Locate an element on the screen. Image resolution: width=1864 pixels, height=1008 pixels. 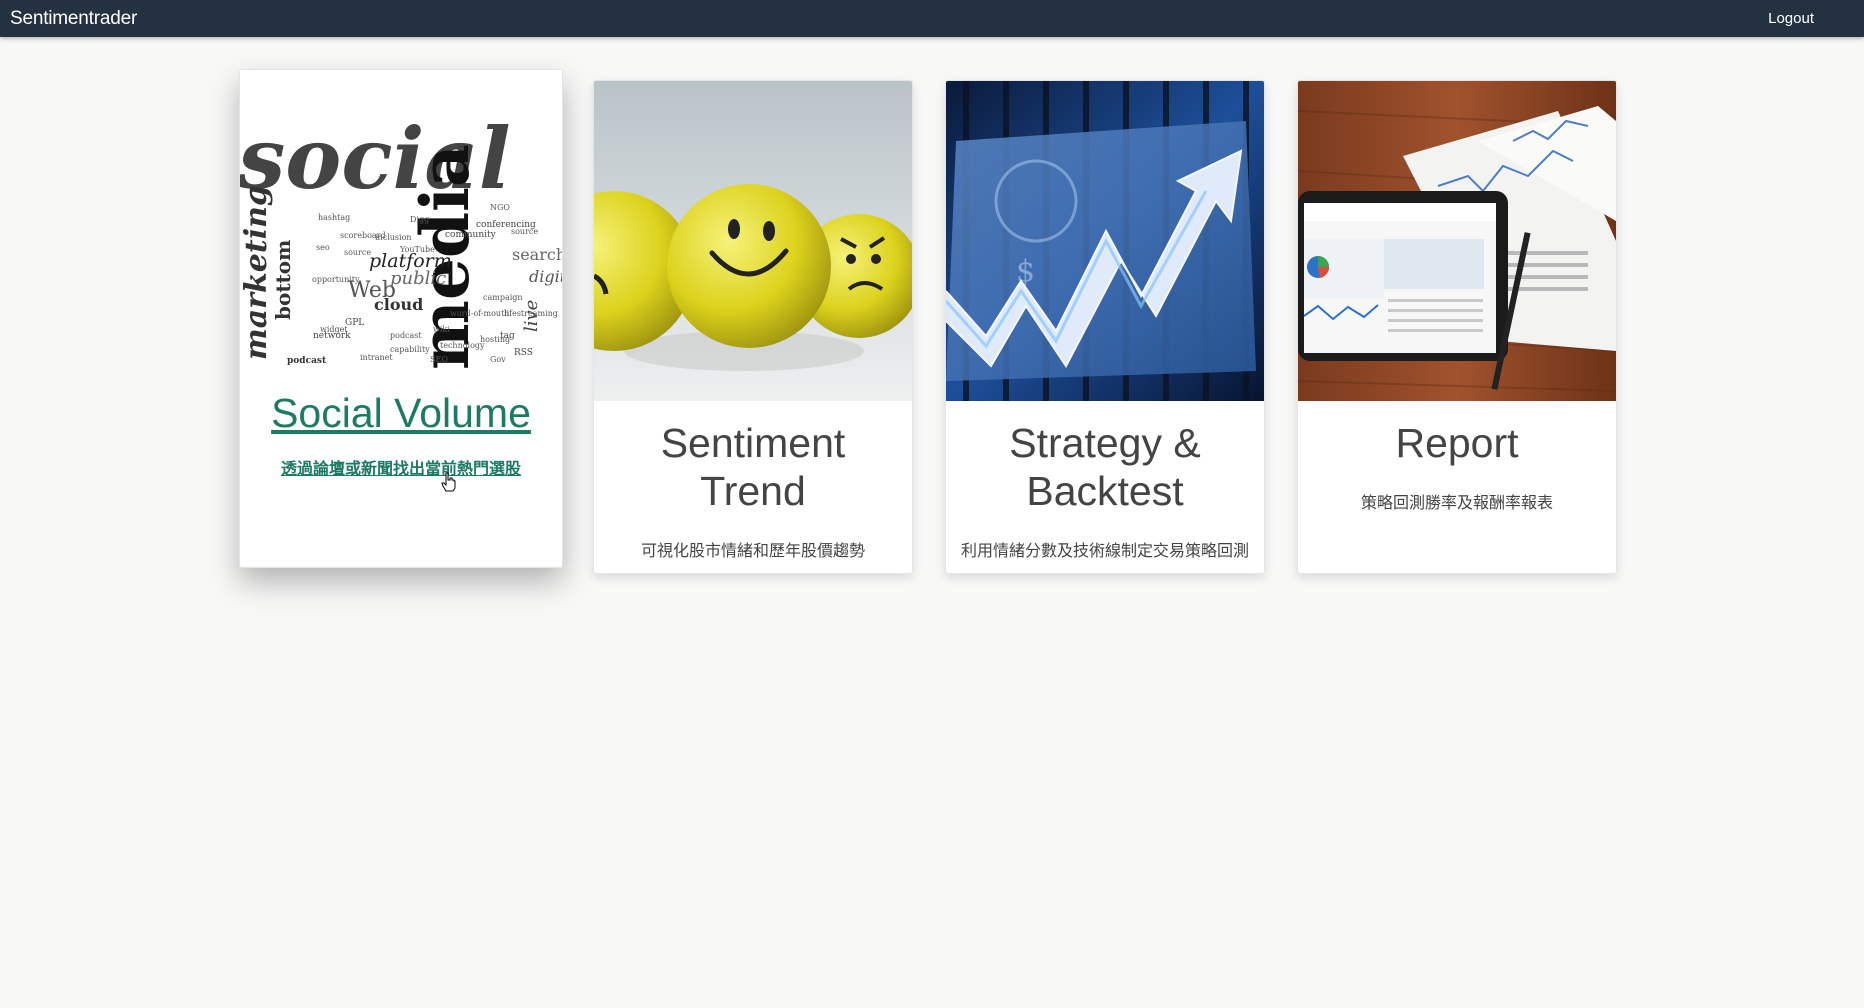
svg-text: community is located at coordinates (471, 235).